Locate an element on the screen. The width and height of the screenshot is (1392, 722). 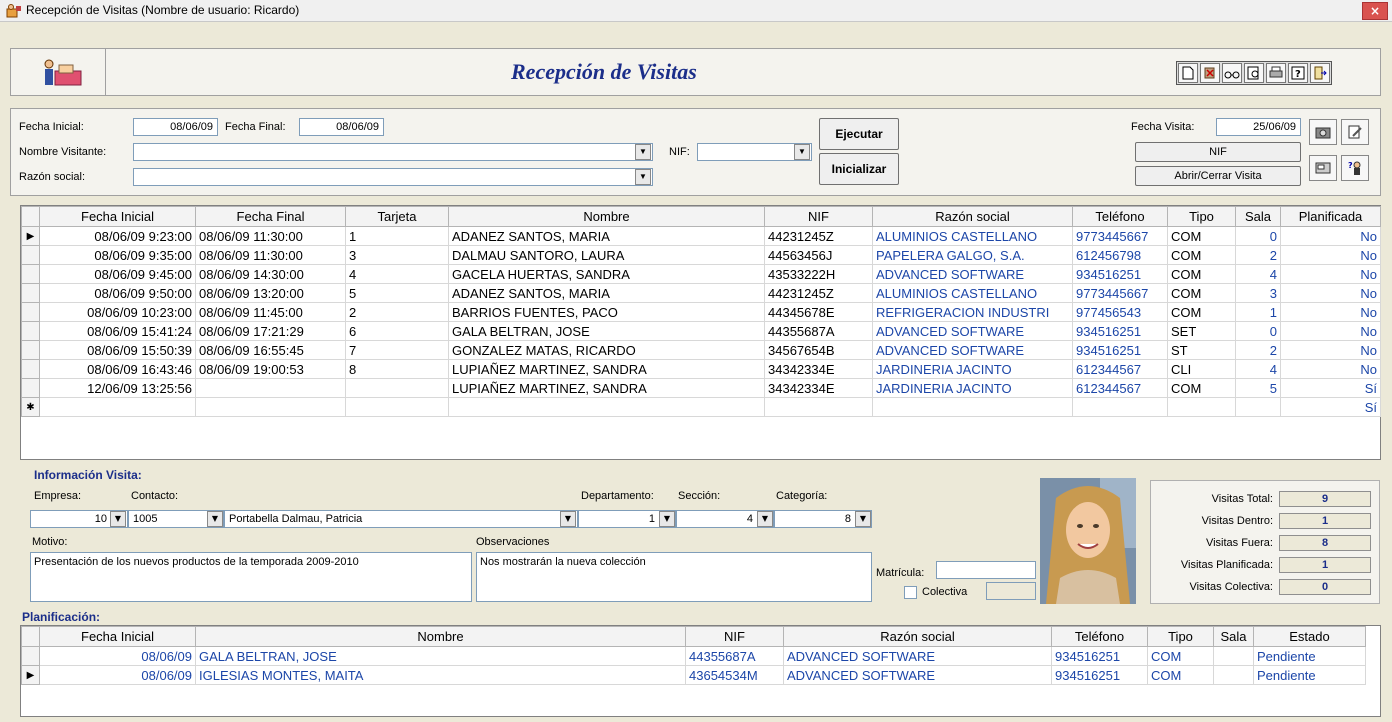
camera-icon is located at coordinates (1323, 132).